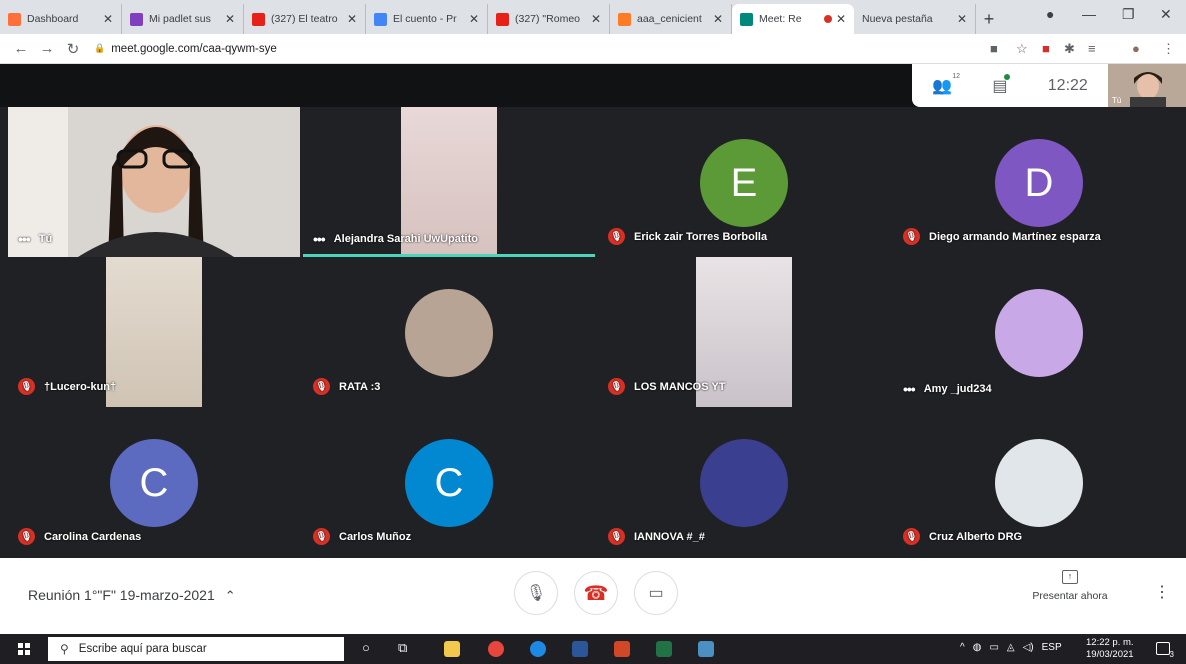 This screenshot has width=1186, height=664. I want to click on camera-icon: ▭, so click(656, 593).